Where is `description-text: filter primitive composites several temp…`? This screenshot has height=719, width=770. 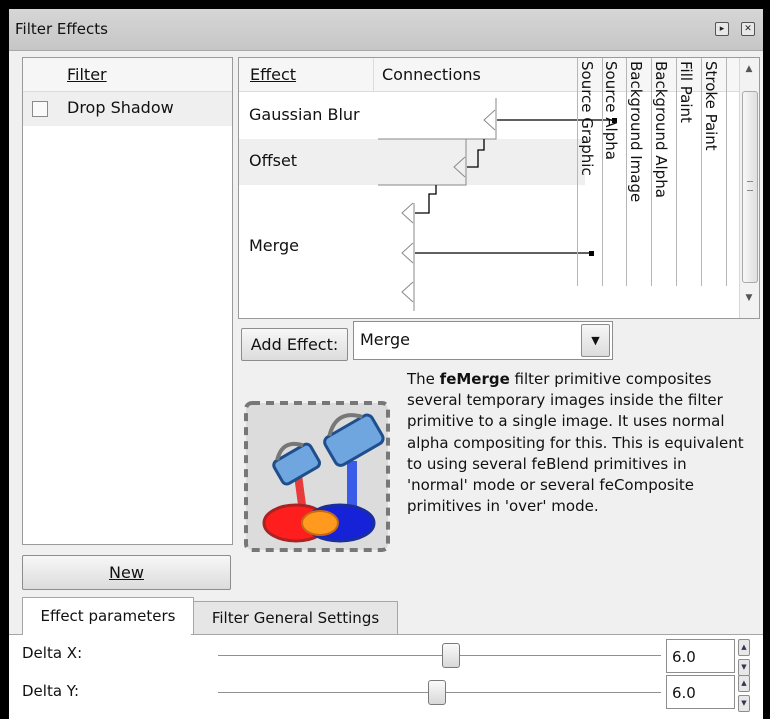 description-text: filter primitive composites several temp… is located at coordinates (575, 443).